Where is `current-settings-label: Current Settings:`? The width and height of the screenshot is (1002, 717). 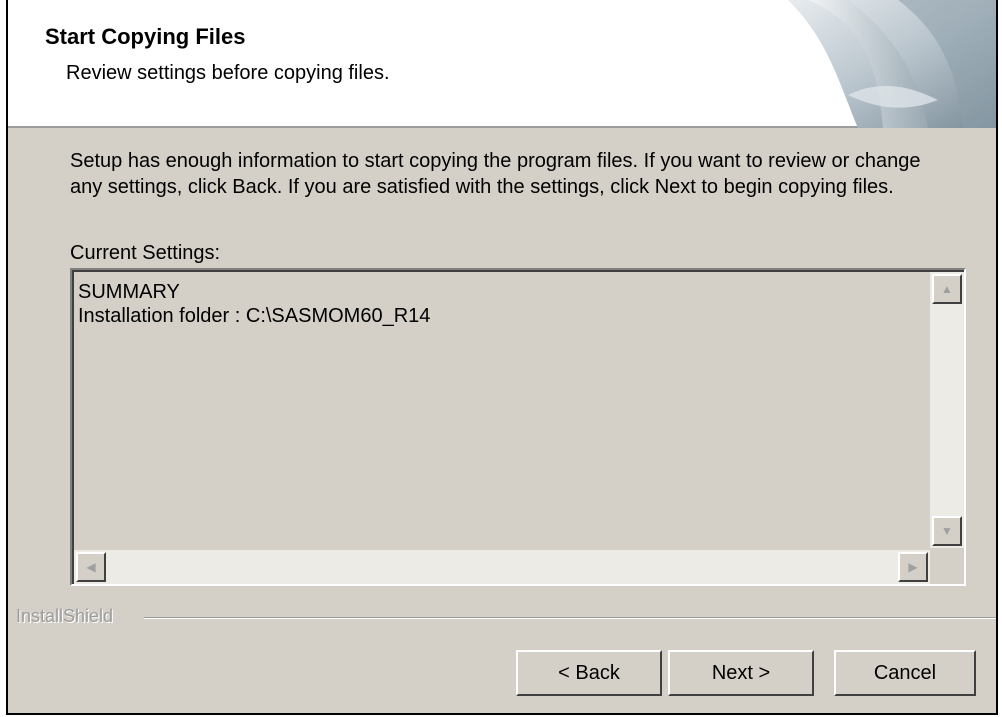 current-settings-label: Current Settings: is located at coordinates (145, 253).